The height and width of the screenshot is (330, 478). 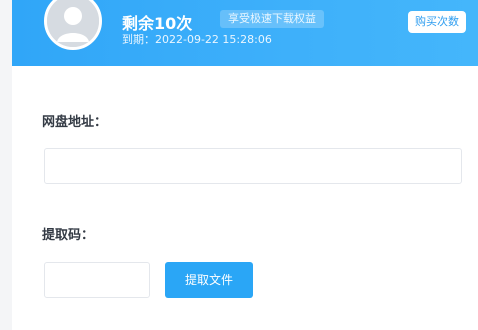 I want to click on extract-file-button: 提取文件, so click(x=209, y=280).